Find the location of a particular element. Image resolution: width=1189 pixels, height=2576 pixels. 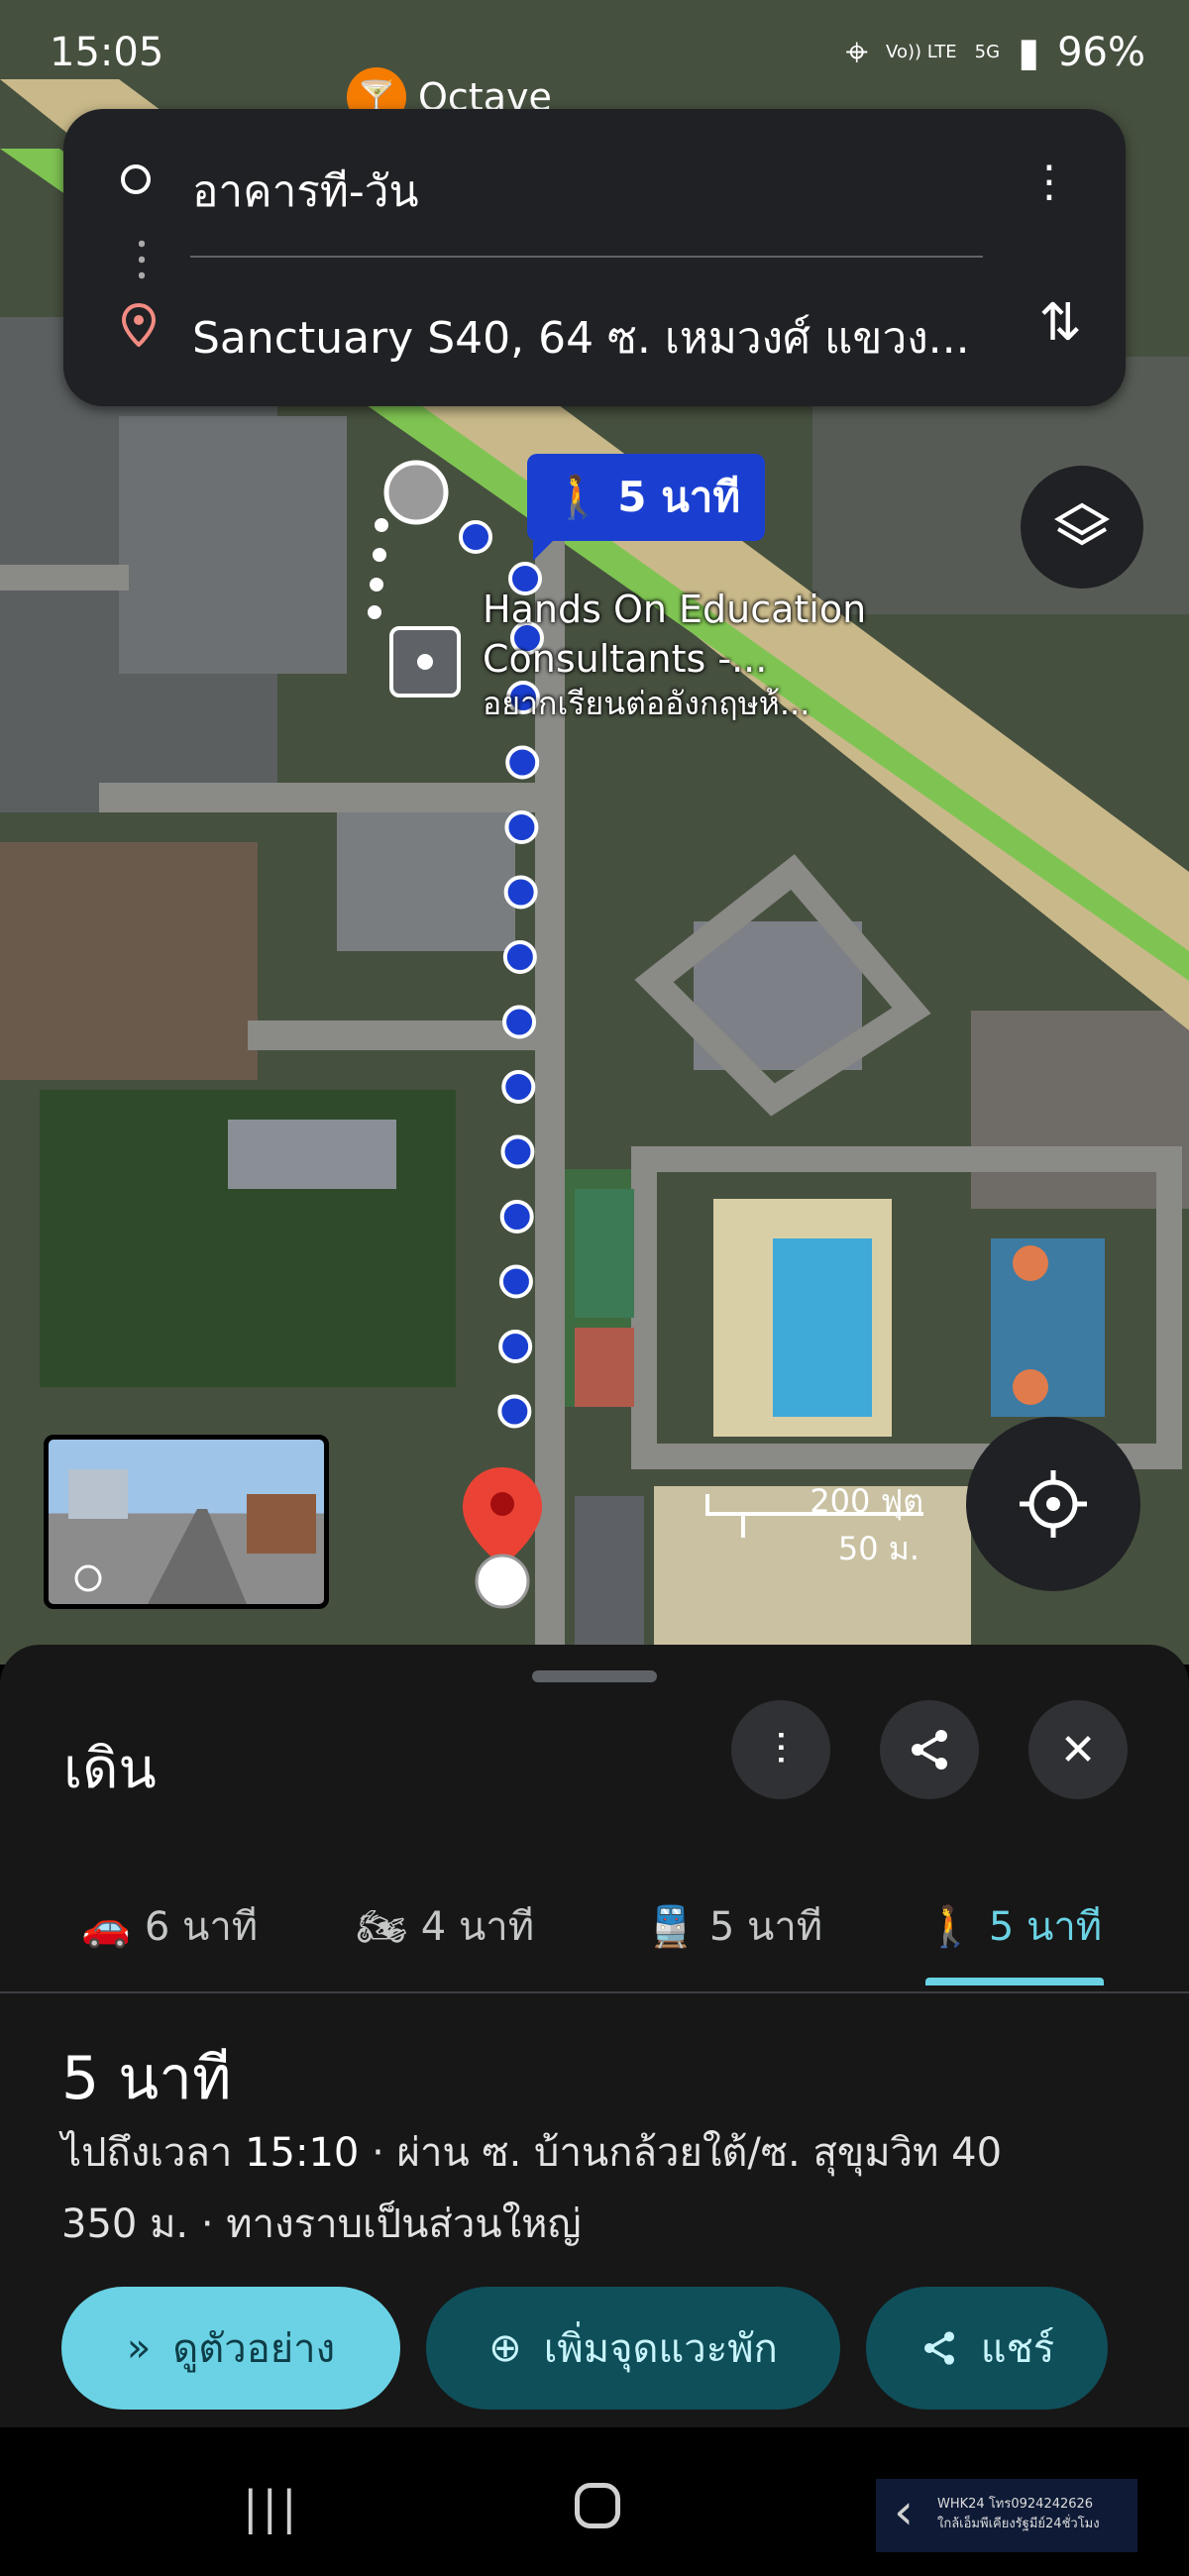

route-details: 350 ม. · ทางราบเป็นส่วนใหญ่ is located at coordinates (322, 2224).